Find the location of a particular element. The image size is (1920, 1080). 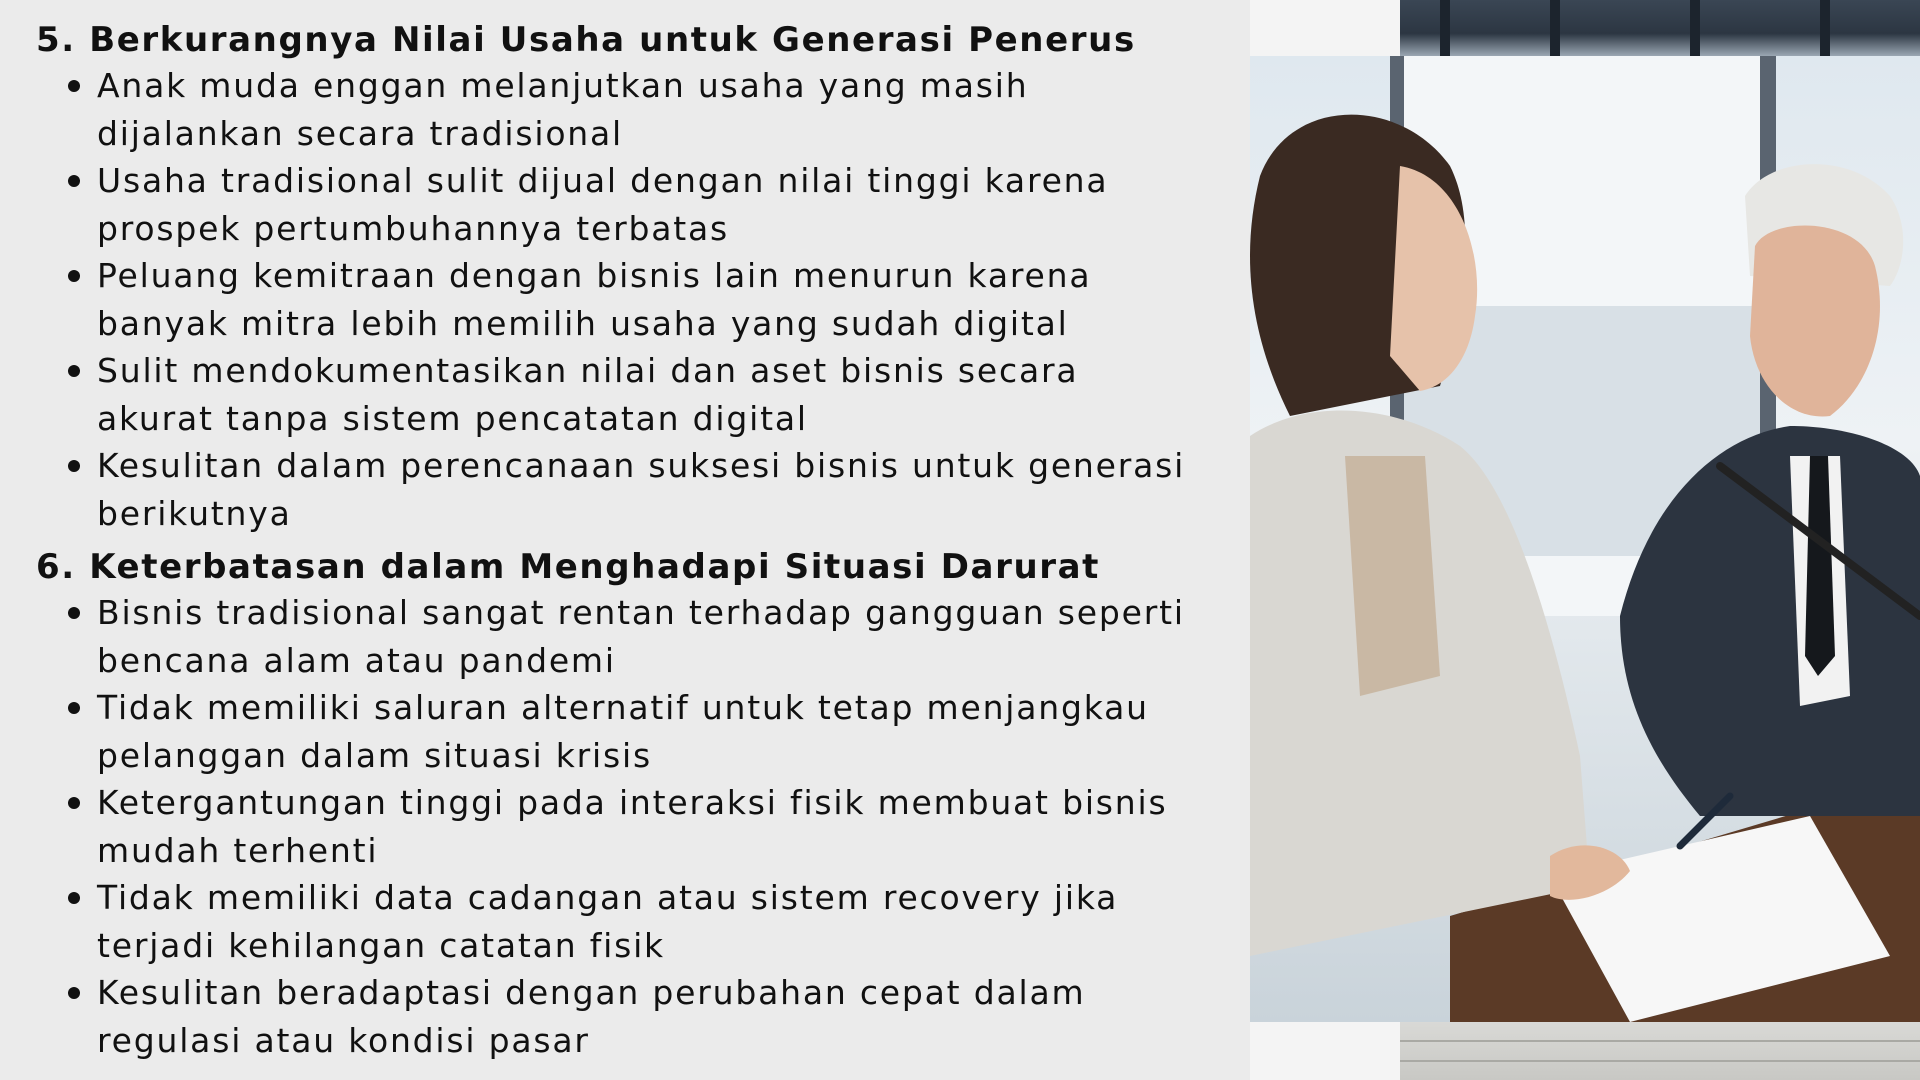

list-item-line: akurat tanpa sistem pencatatan digital is located at coordinates (452, 418).